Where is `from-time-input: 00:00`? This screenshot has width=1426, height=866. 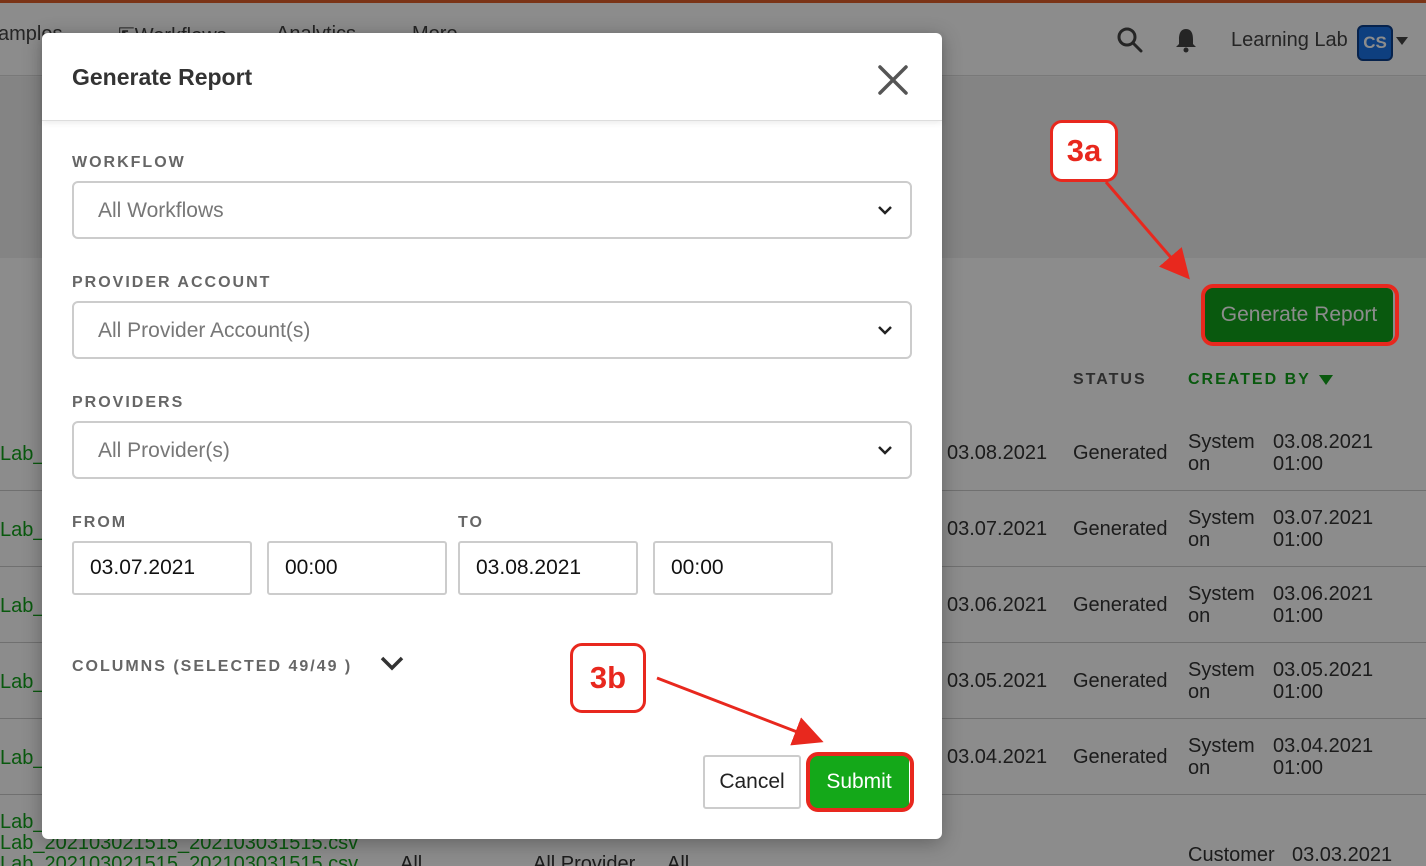 from-time-input: 00:00 is located at coordinates (357, 568).